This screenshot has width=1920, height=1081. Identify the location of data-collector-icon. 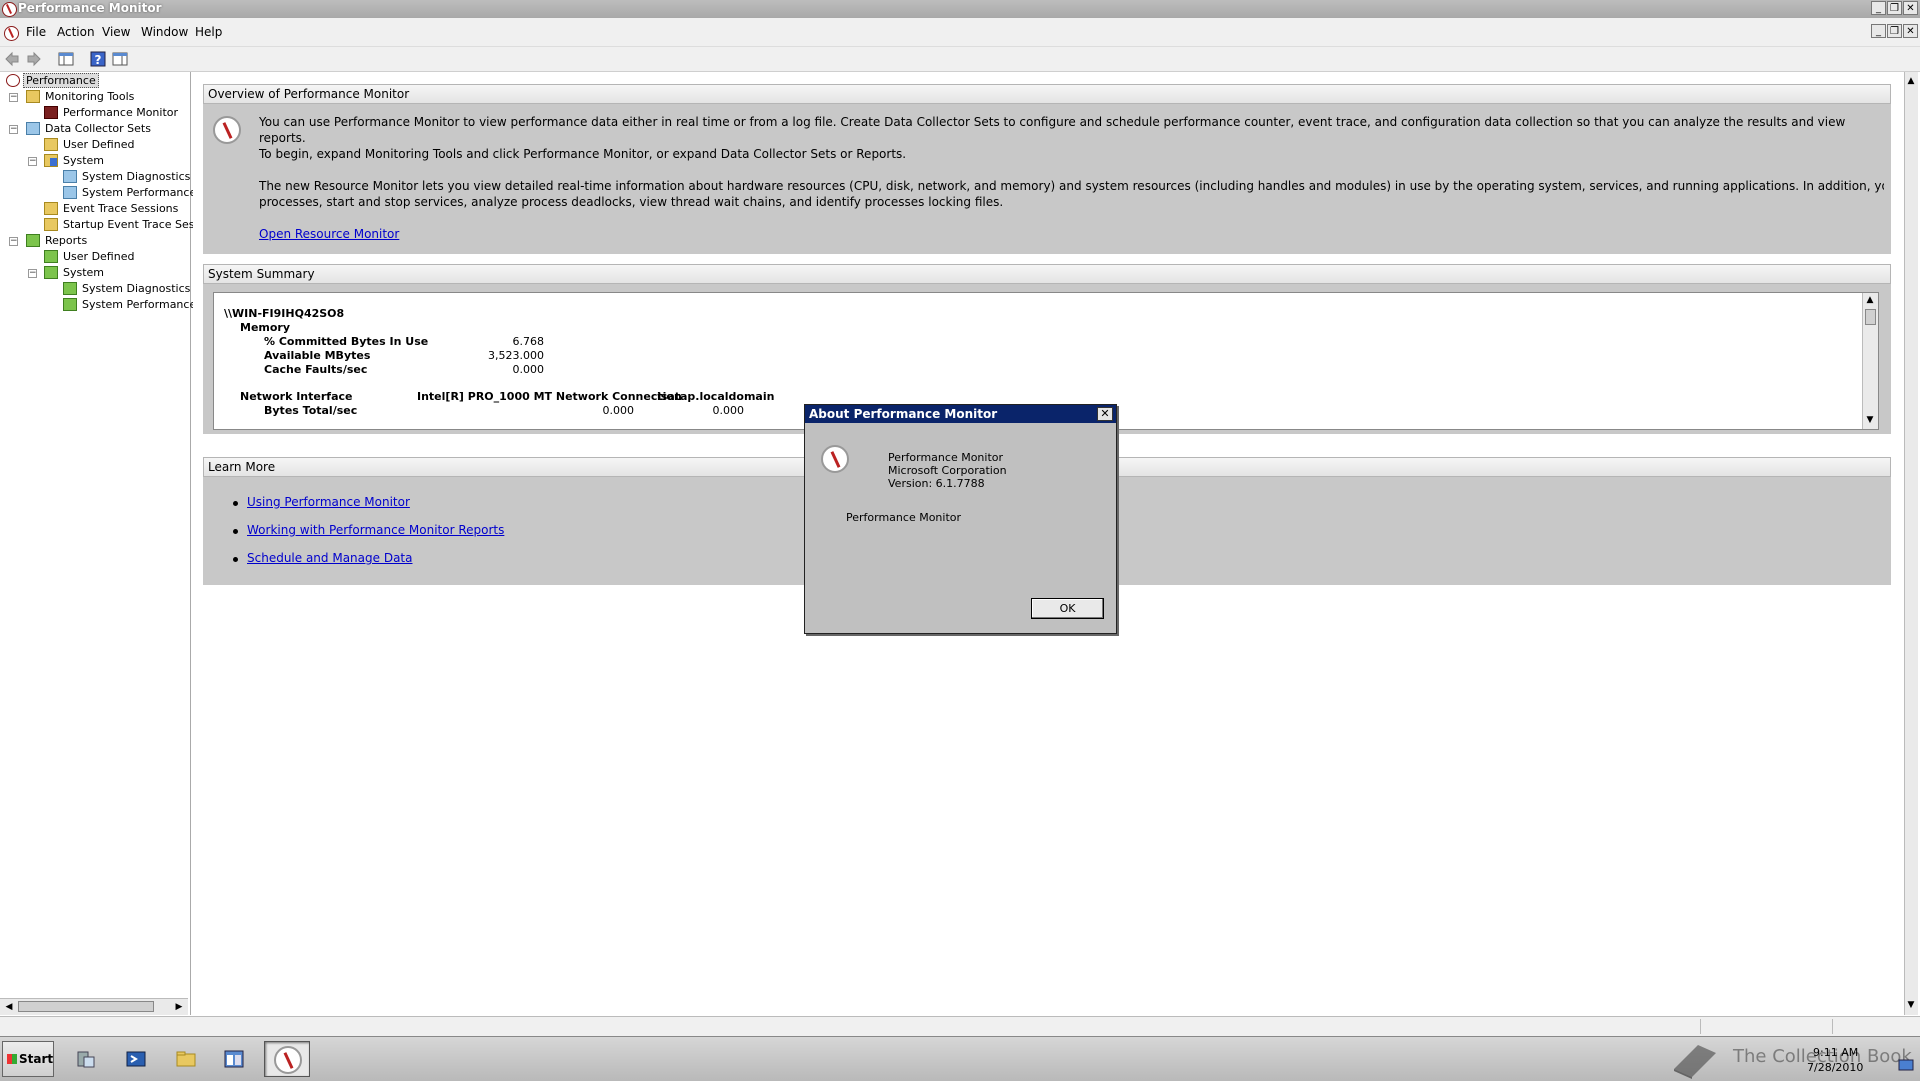
(33, 128).